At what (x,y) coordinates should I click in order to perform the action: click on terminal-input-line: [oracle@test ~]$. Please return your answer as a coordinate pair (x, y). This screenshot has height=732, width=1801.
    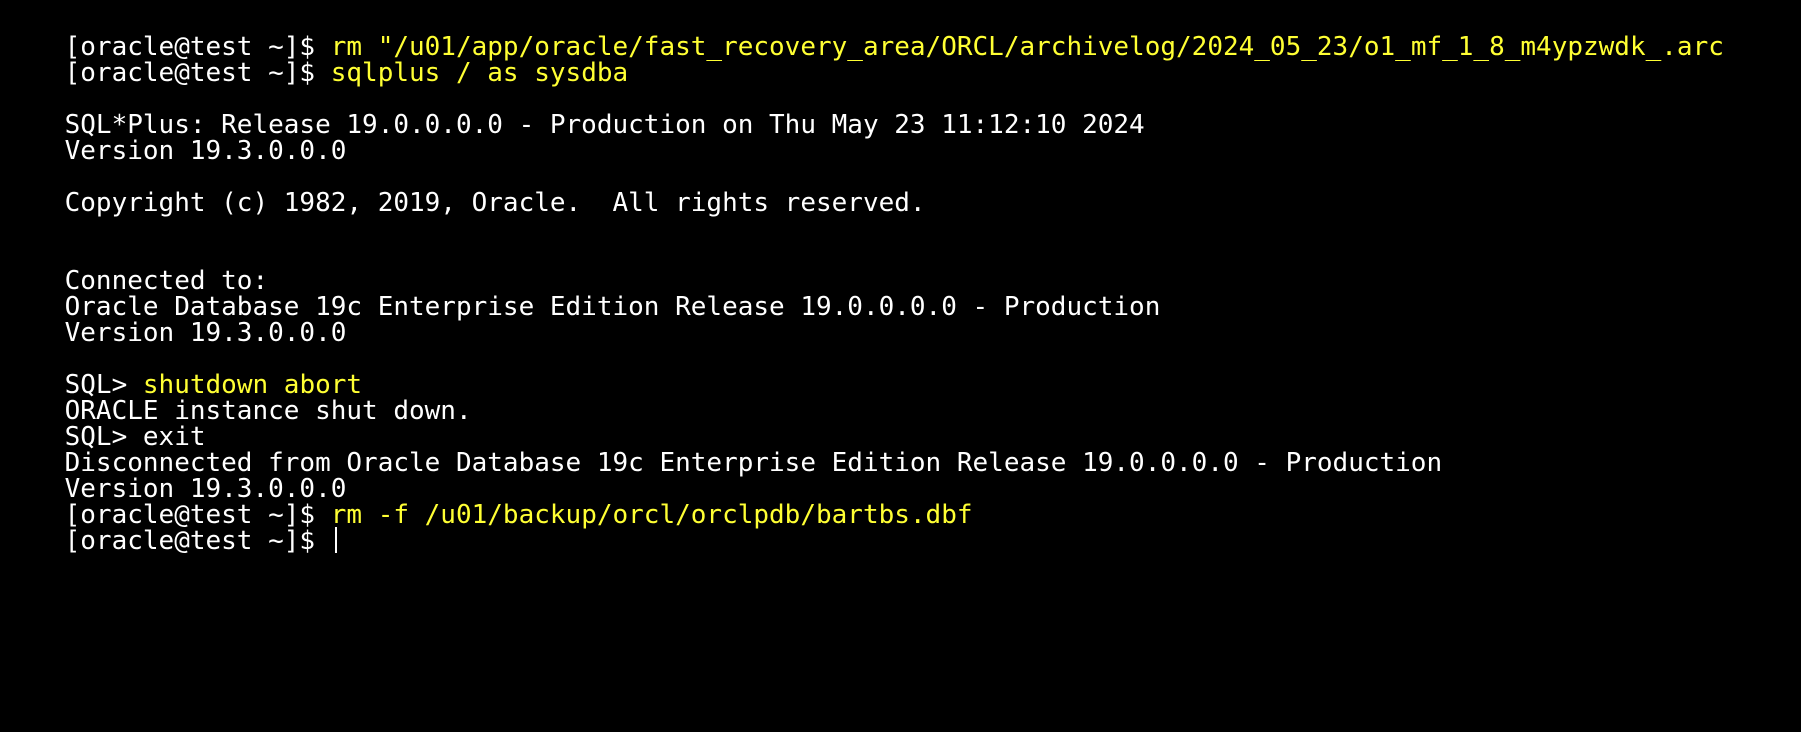
    Looking at the image, I should click on (169, 526).